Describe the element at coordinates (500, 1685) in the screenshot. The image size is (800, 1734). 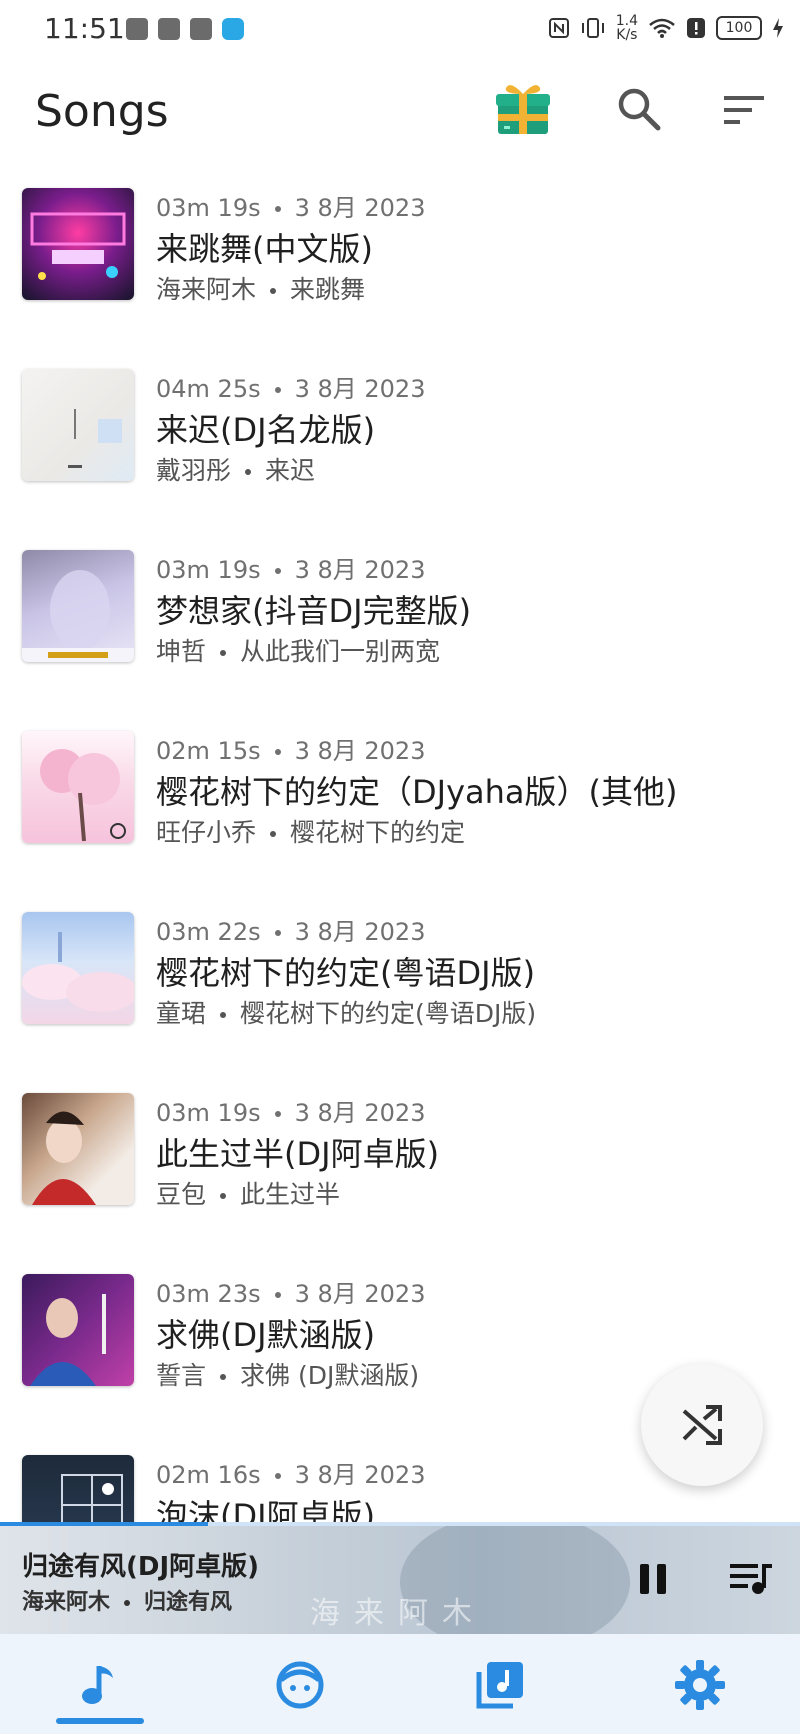
I see `albums-tab-icon` at that location.